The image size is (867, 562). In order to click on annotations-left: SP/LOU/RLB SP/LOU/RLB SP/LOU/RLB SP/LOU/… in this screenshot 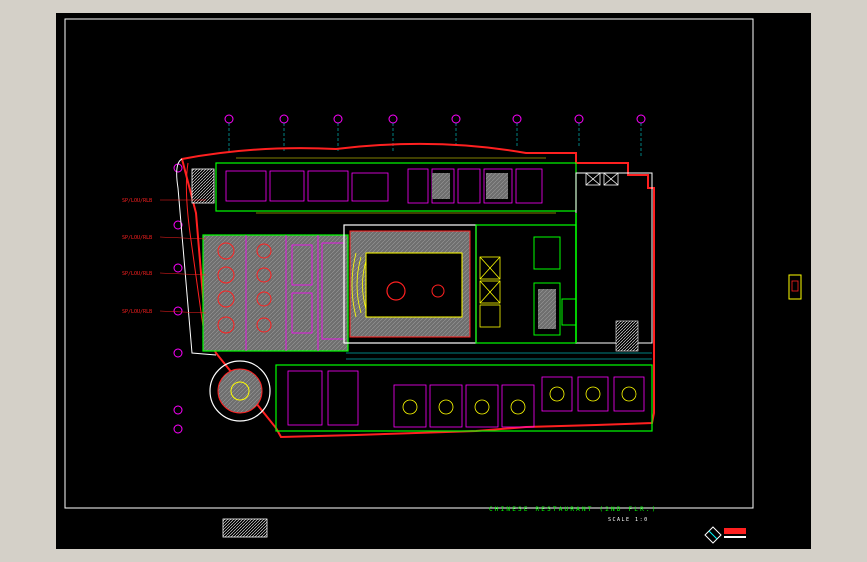, I will do `click(137, 256)`.